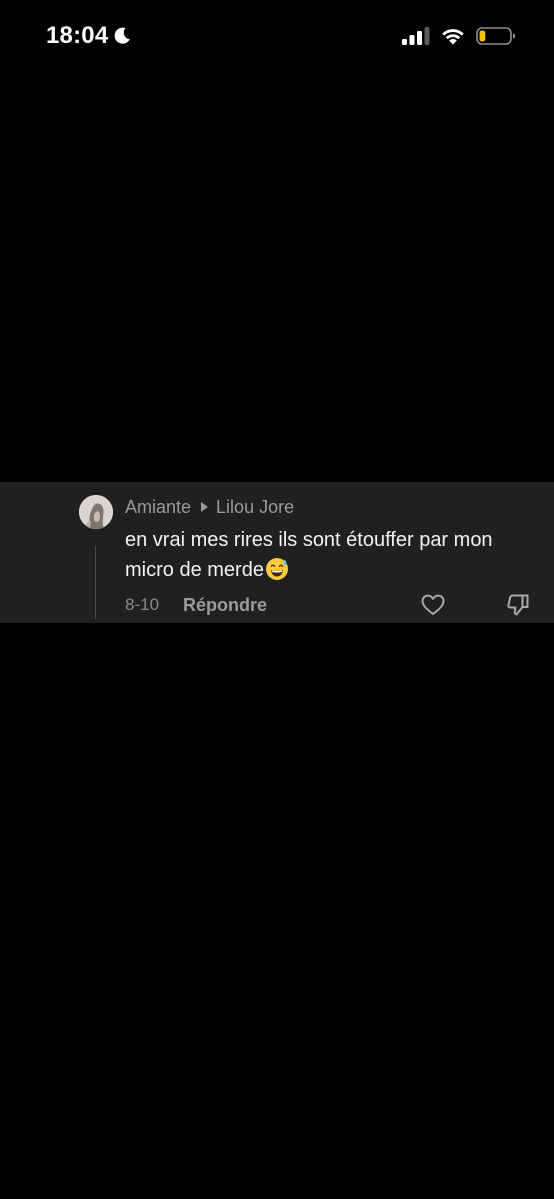  Describe the element at coordinates (453, 38) in the screenshot. I see `wifi-icon` at that location.